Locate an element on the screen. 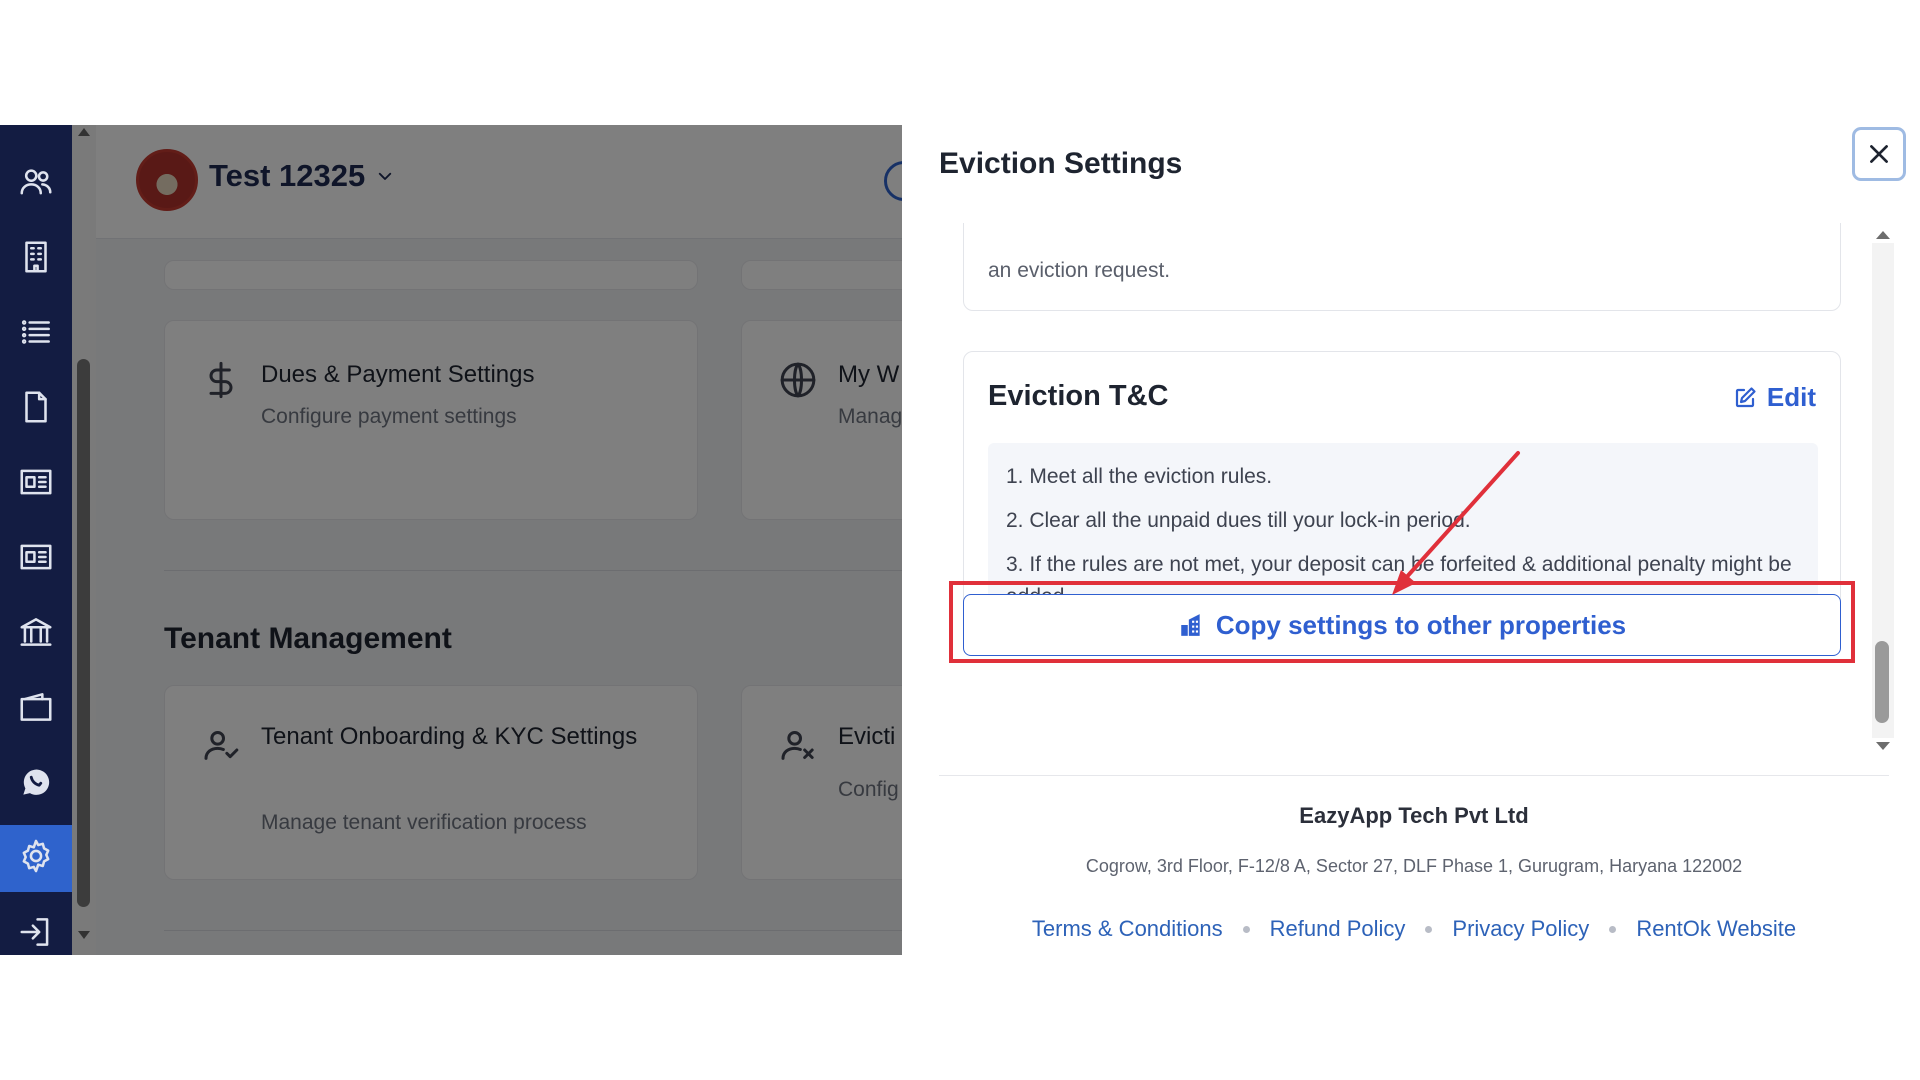 Image resolution: width=1920 pixels, height=1080 pixels. whatsapp-icon is located at coordinates (36, 784).